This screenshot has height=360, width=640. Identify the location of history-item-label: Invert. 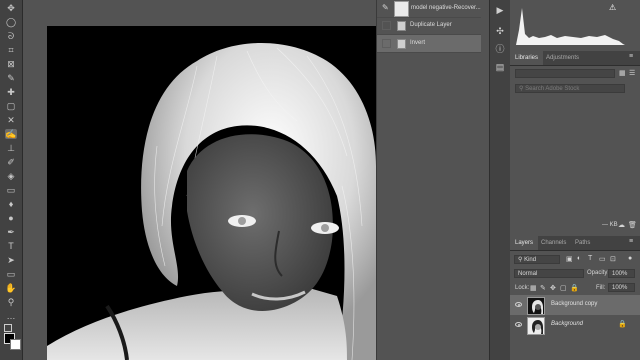
(418, 43).